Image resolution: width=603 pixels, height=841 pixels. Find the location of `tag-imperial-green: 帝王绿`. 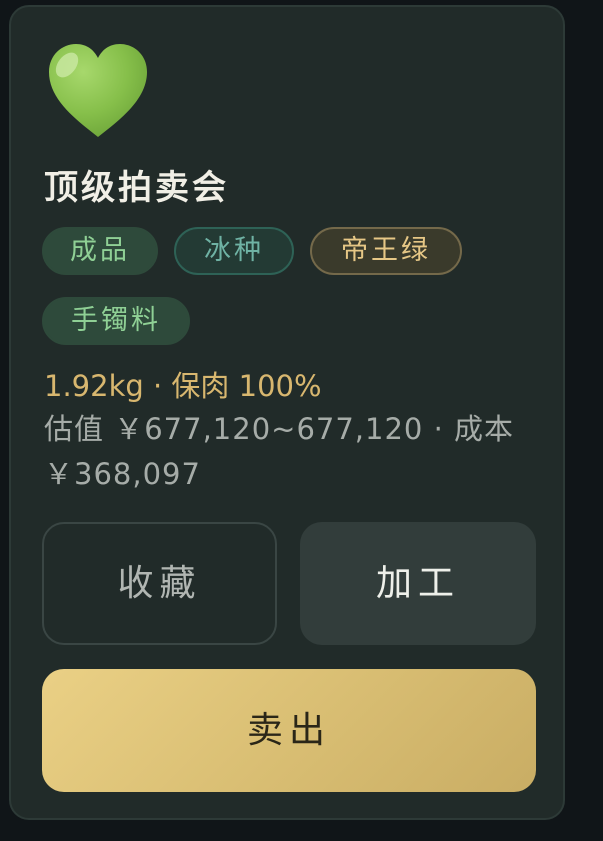

tag-imperial-green: 帝王绿 is located at coordinates (386, 251).